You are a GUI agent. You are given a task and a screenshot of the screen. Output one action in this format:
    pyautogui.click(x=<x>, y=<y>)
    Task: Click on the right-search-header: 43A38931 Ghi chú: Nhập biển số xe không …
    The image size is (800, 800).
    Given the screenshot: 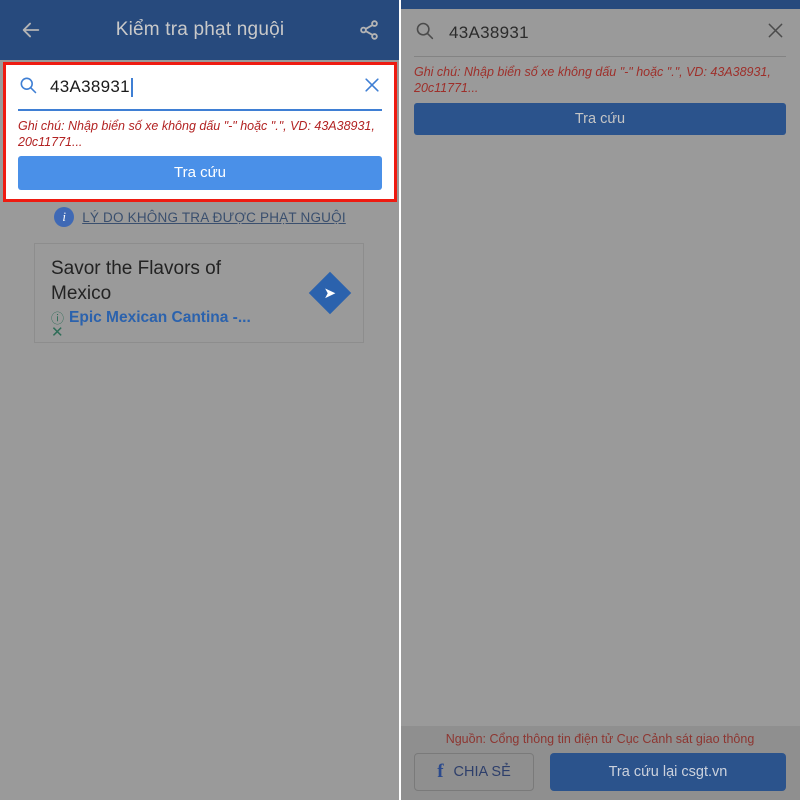 What is the action you would take?
    pyautogui.click(x=600, y=72)
    